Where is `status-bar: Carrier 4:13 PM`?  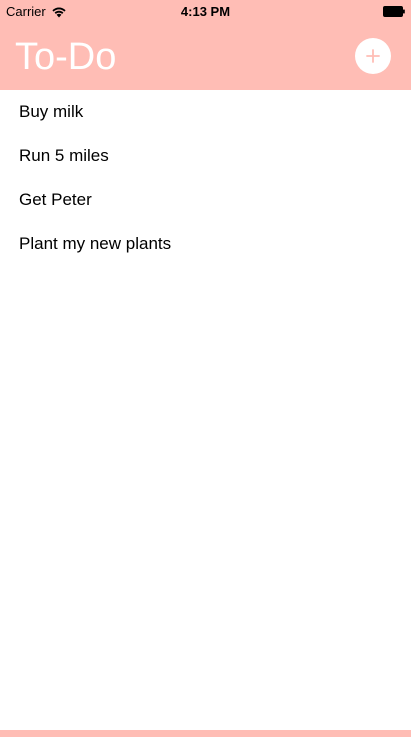 status-bar: Carrier 4:13 PM is located at coordinates (205, 12).